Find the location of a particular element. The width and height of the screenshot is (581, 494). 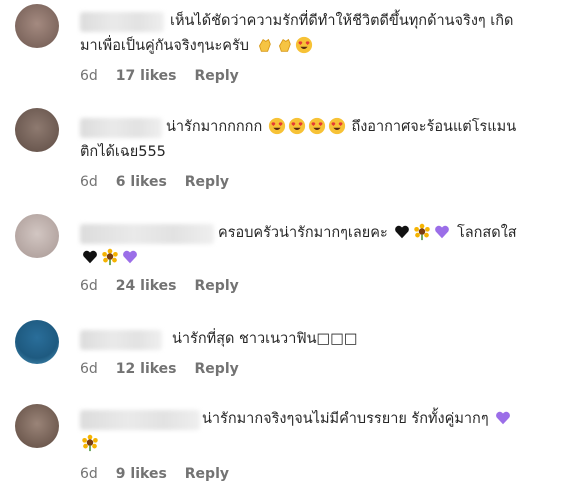

comment-line-1-text: น่ารักมากกกกก is located at coordinates (214, 127).